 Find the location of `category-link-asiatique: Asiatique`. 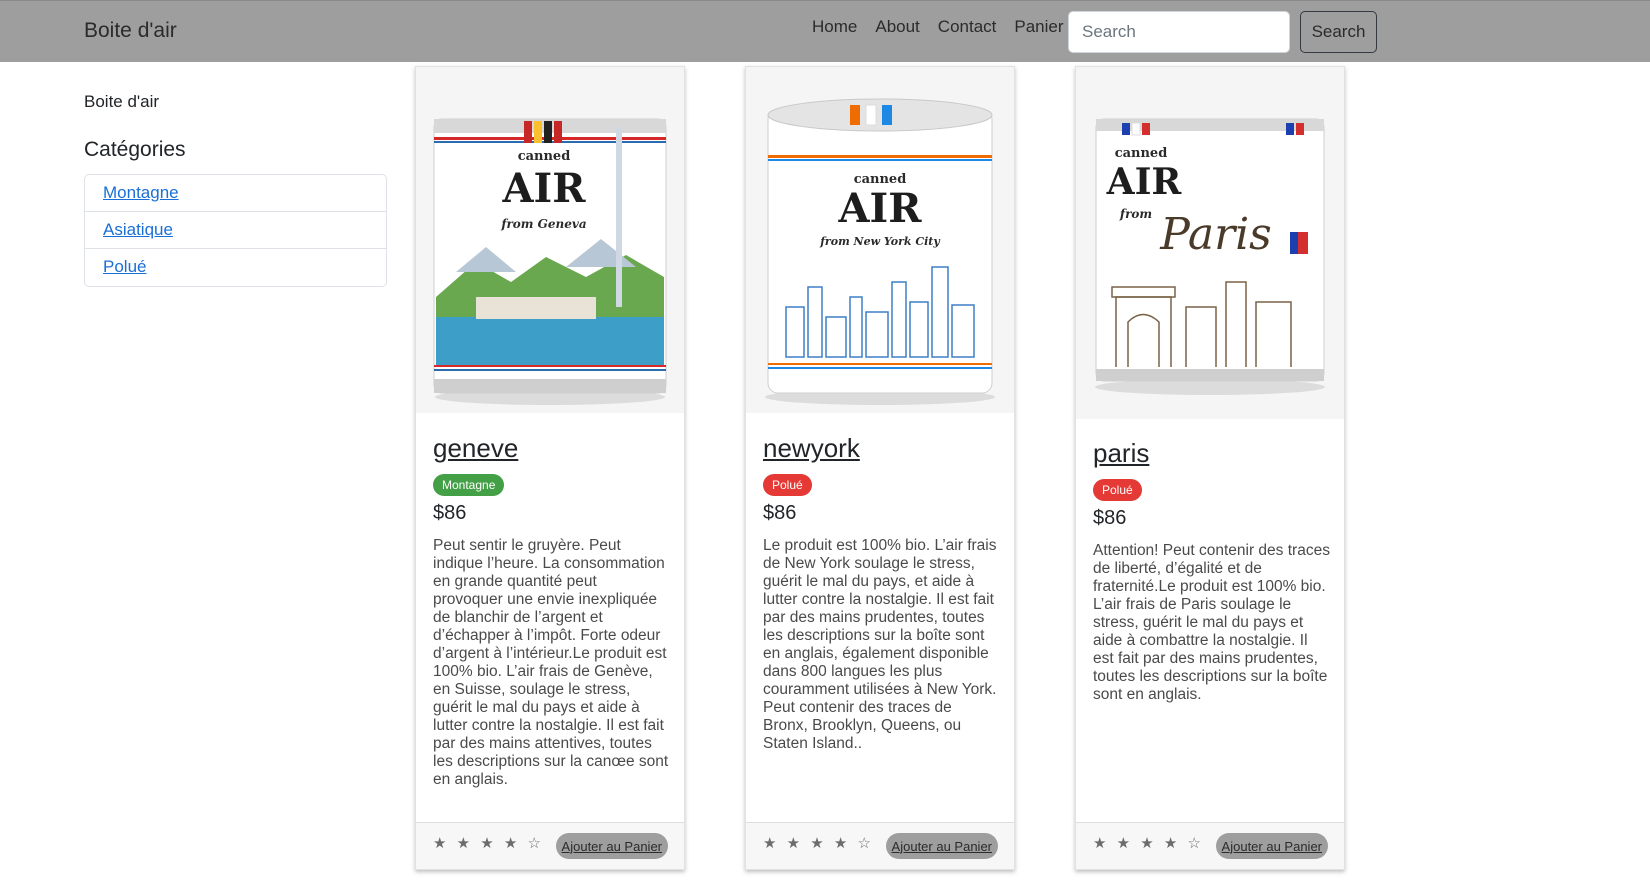

category-link-asiatique: Asiatique is located at coordinates (138, 229).